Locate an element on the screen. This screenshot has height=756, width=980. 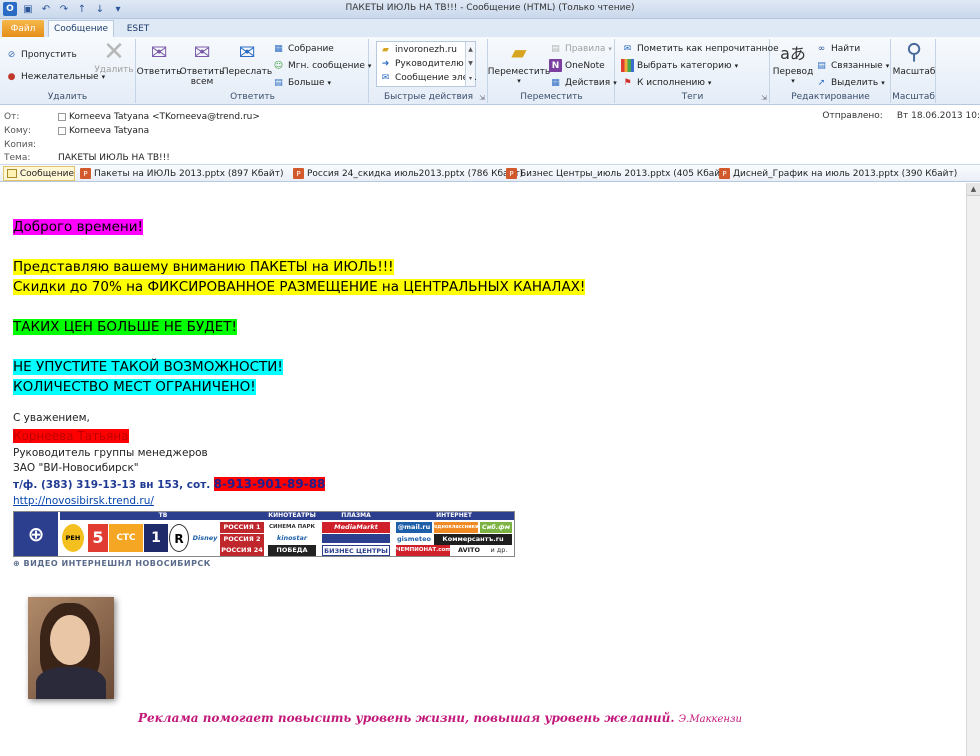
select-button: ➚ Выделить ▾ is located at coordinates (850, 82).